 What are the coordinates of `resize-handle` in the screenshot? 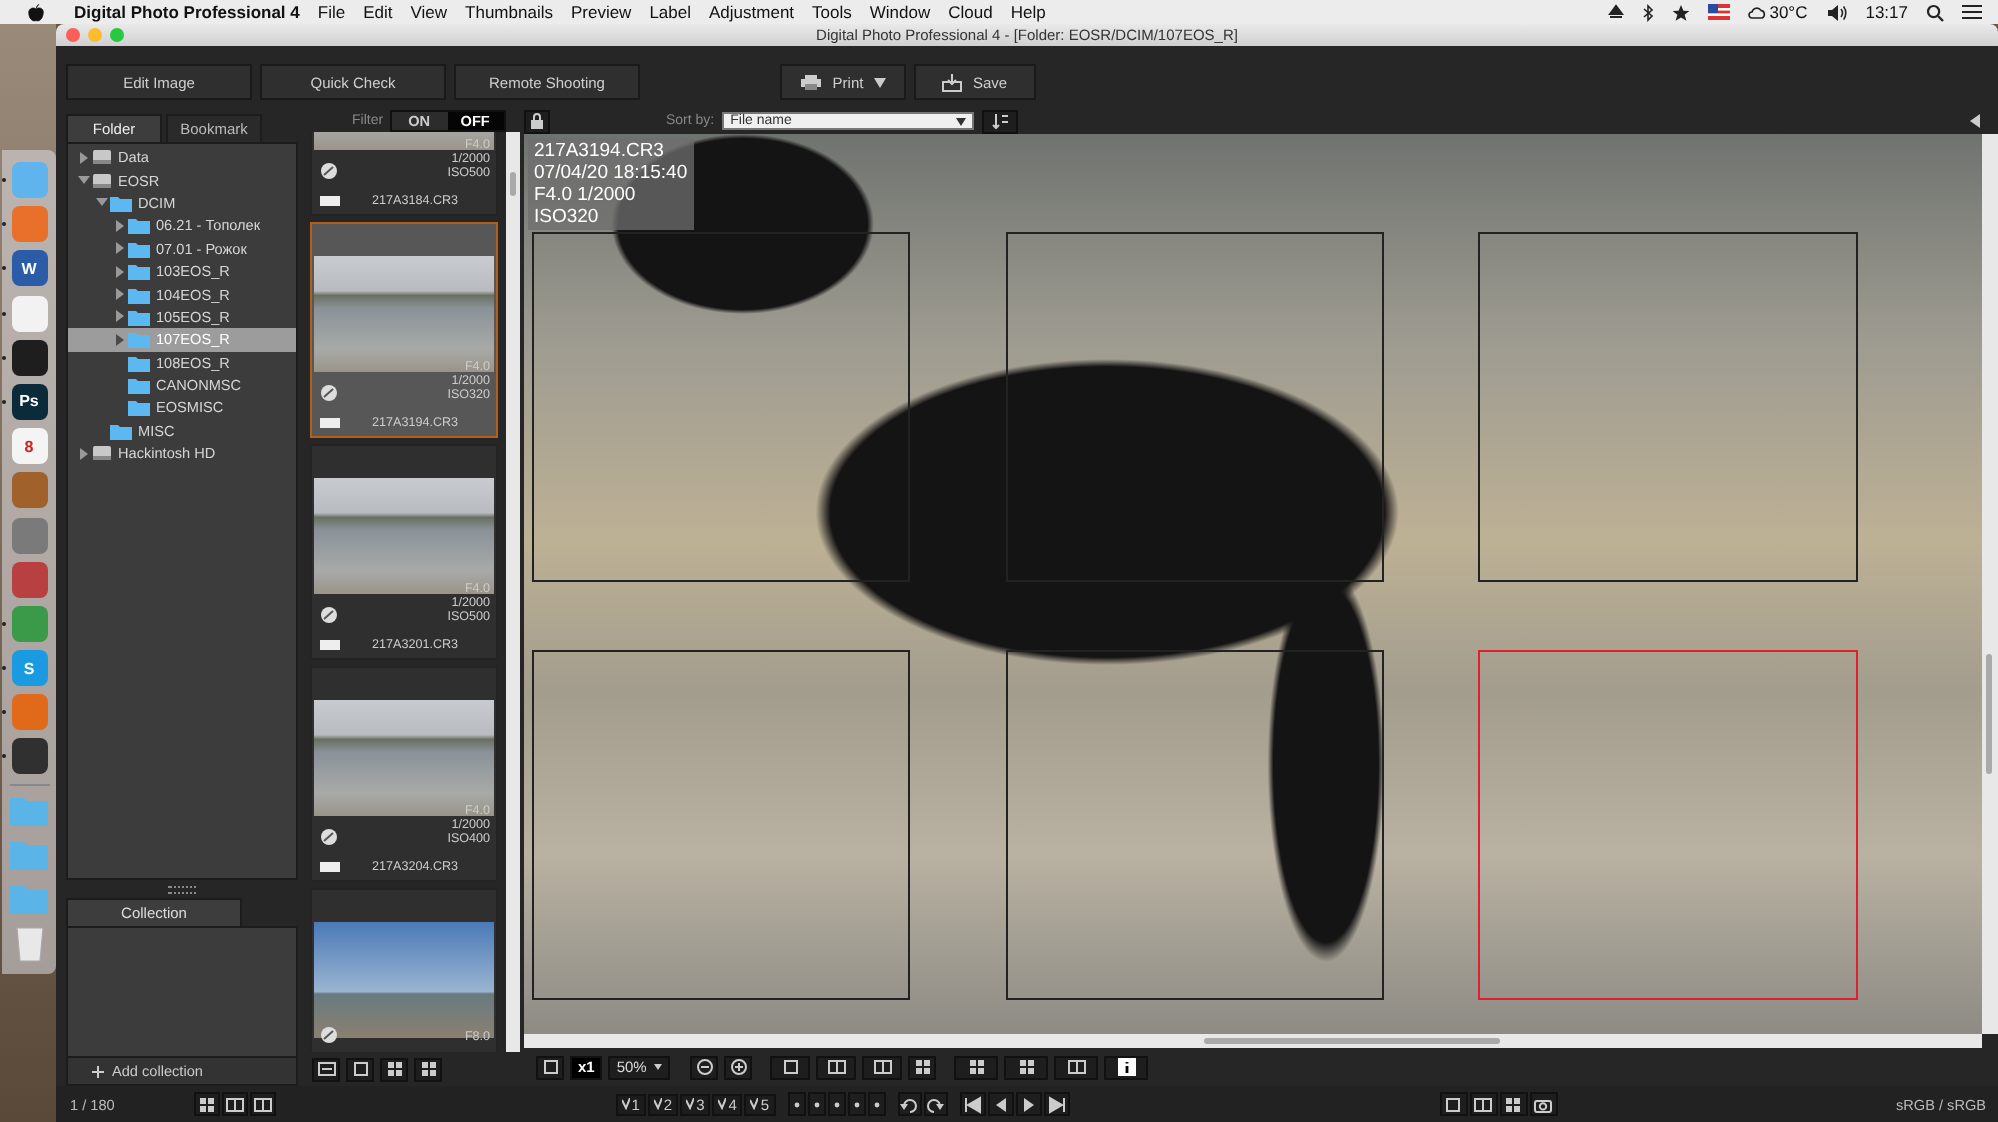 It's located at (182, 889).